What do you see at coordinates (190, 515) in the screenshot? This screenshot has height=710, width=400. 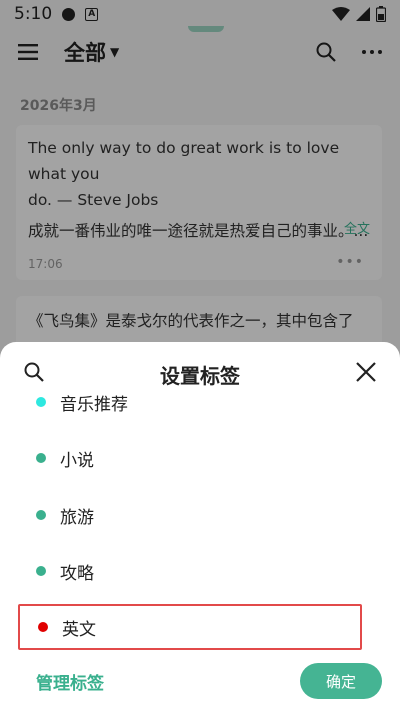 I see `tag-item-travel: 旅游` at bounding box center [190, 515].